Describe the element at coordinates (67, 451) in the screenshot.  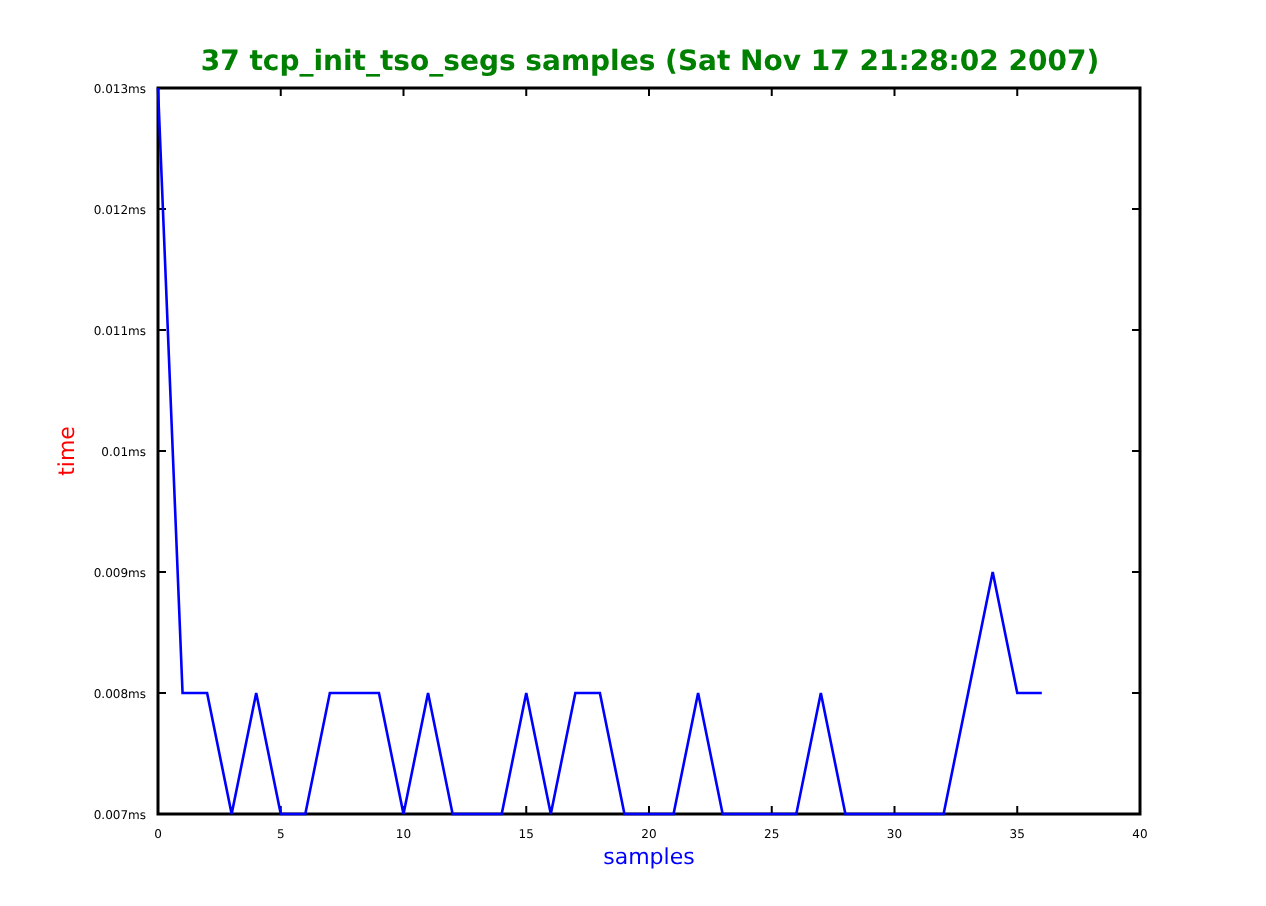
I see `axis-label: time` at that location.